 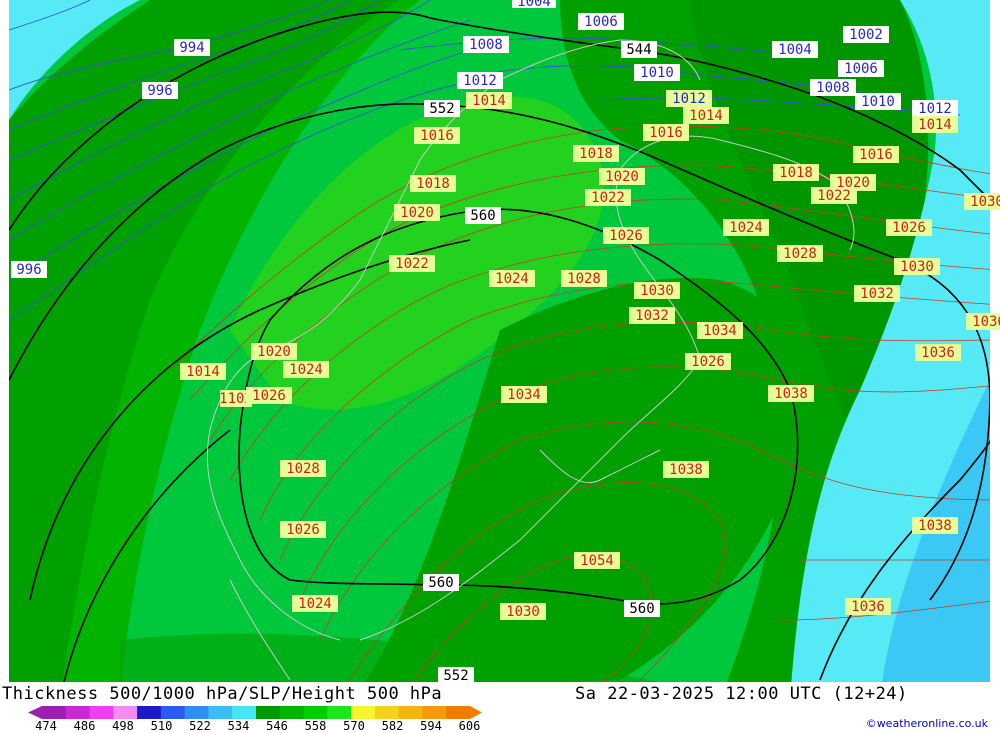 I want to click on slp-label: 1002, so click(x=866, y=34).